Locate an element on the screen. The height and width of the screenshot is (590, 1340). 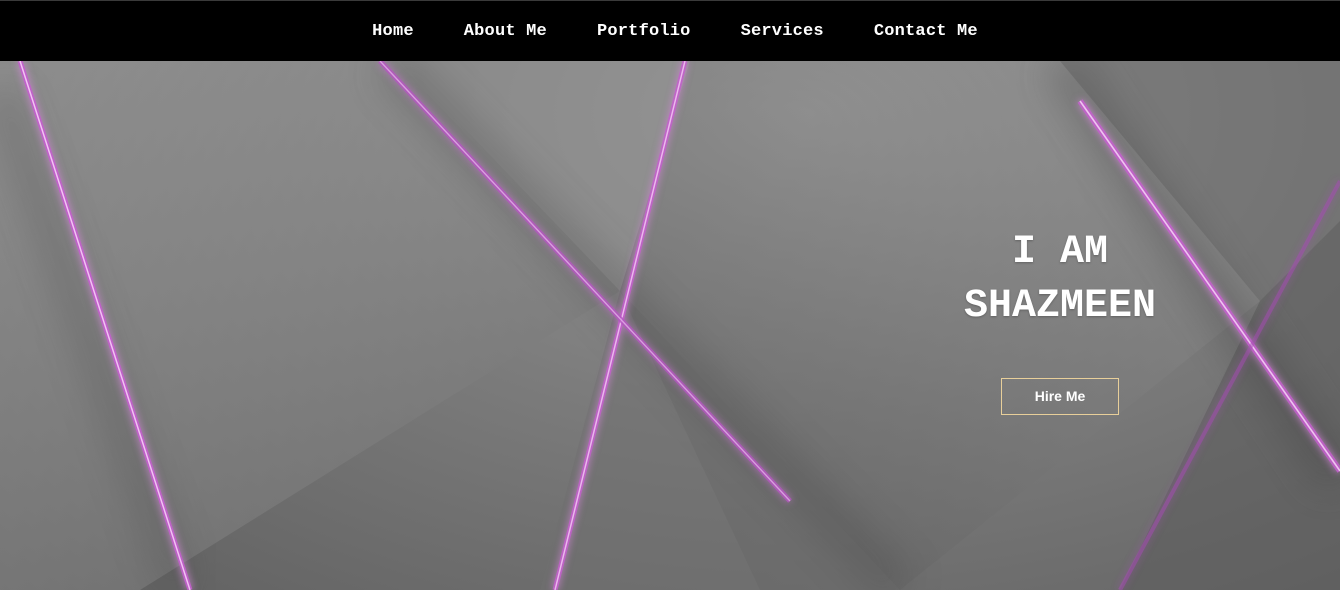
nav-link-portfolio: Portfolio is located at coordinates (644, 31).